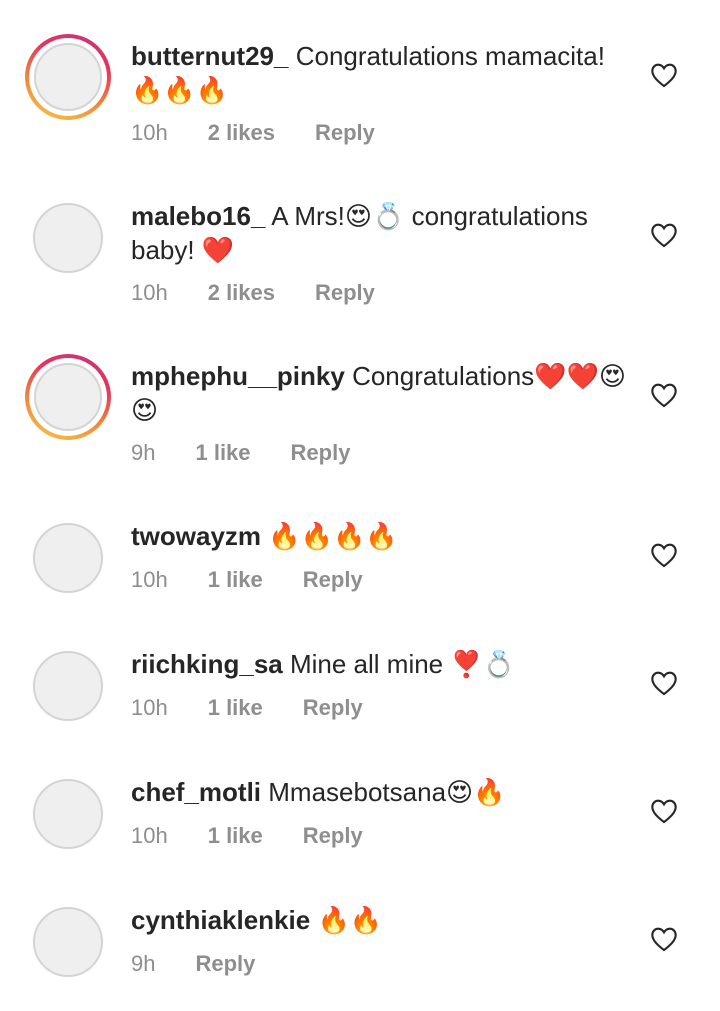 The height and width of the screenshot is (1011, 720). Describe the element at coordinates (220, 920) in the screenshot. I see `comment-username: cynthiaklenkie` at that location.